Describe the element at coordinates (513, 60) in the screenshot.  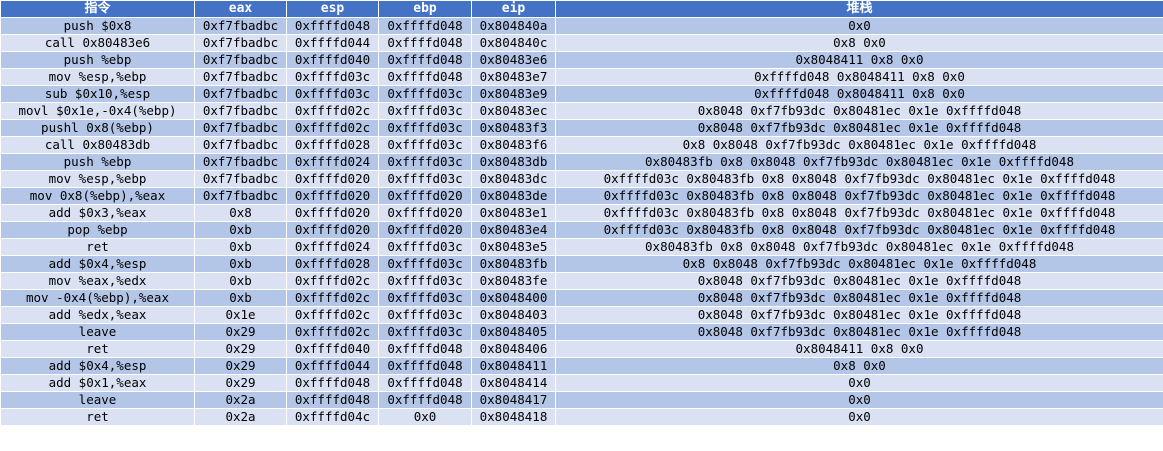
I see `eip-cell: 0x80483e6` at that location.